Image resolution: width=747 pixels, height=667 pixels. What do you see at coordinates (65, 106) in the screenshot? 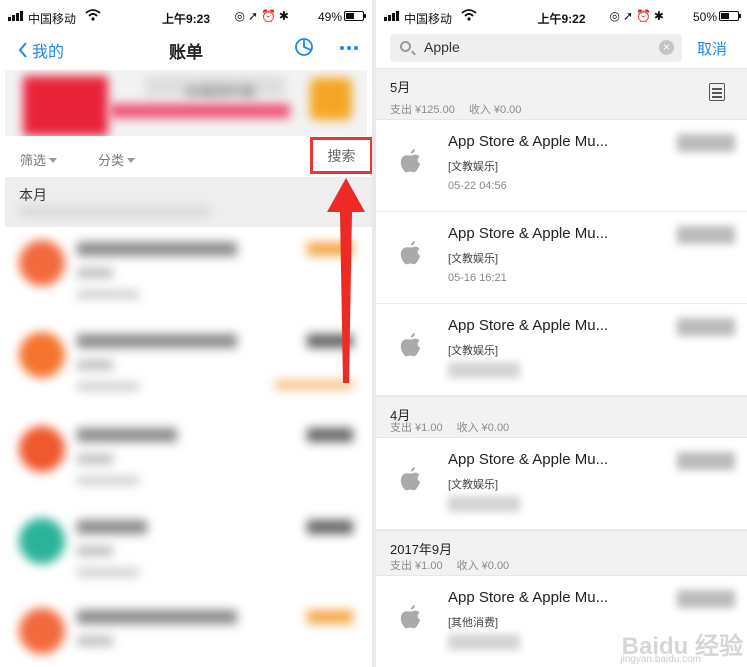
I see `banner-image` at bounding box center [65, 106].